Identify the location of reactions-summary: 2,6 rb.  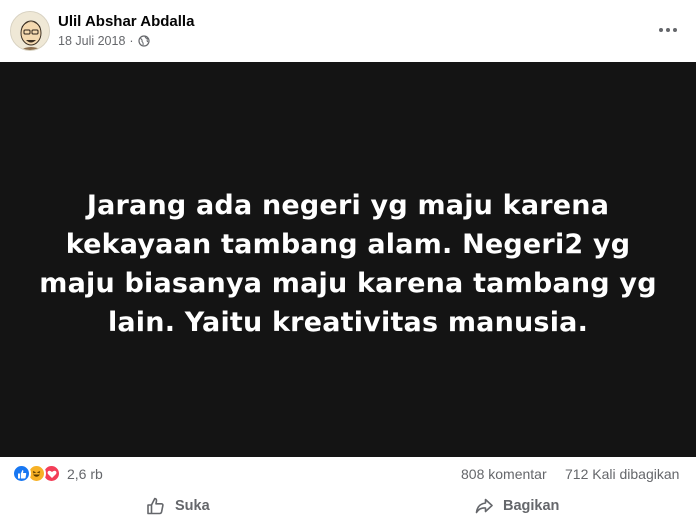
(57, 473).